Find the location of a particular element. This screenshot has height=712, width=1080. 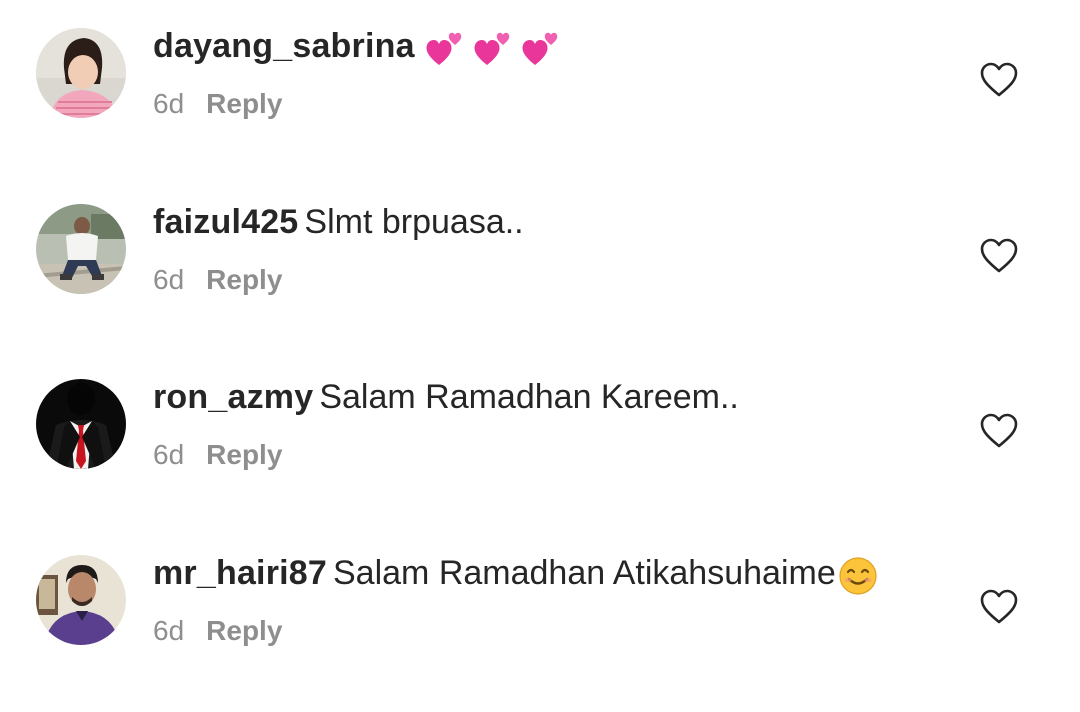

comment-text-line: dayang_sabrina is located at coordinates (359, 47).